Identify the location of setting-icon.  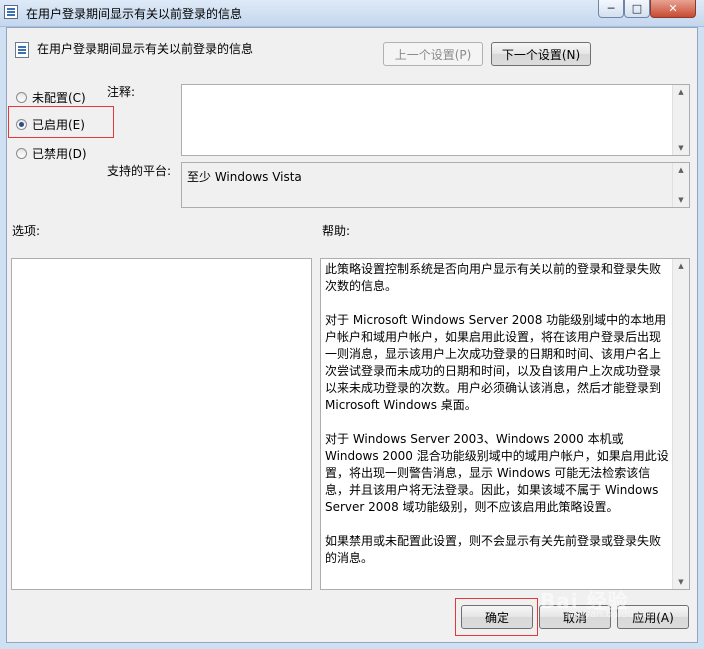
(22, 50).